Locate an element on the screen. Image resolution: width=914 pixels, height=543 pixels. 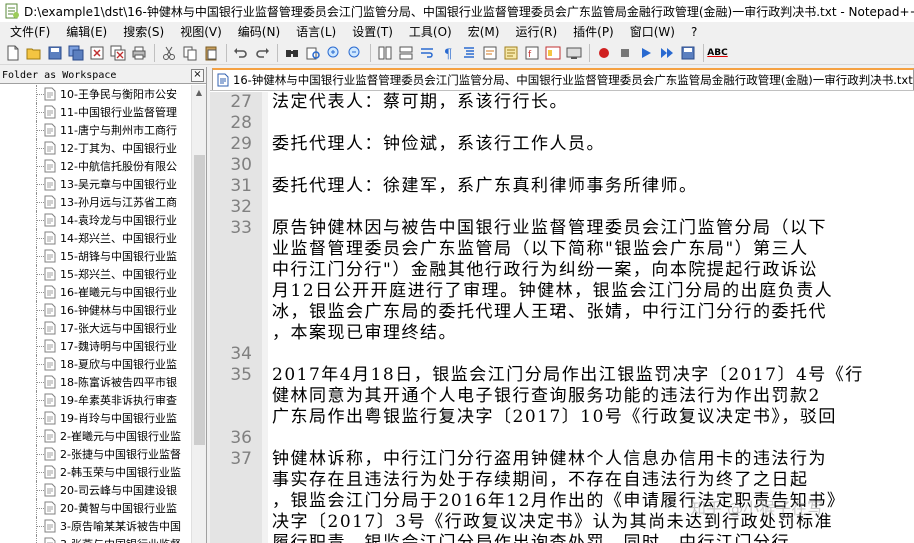
tree-item: 2-崔曦元与中国银行业监 is located at coordinates (95, 436).